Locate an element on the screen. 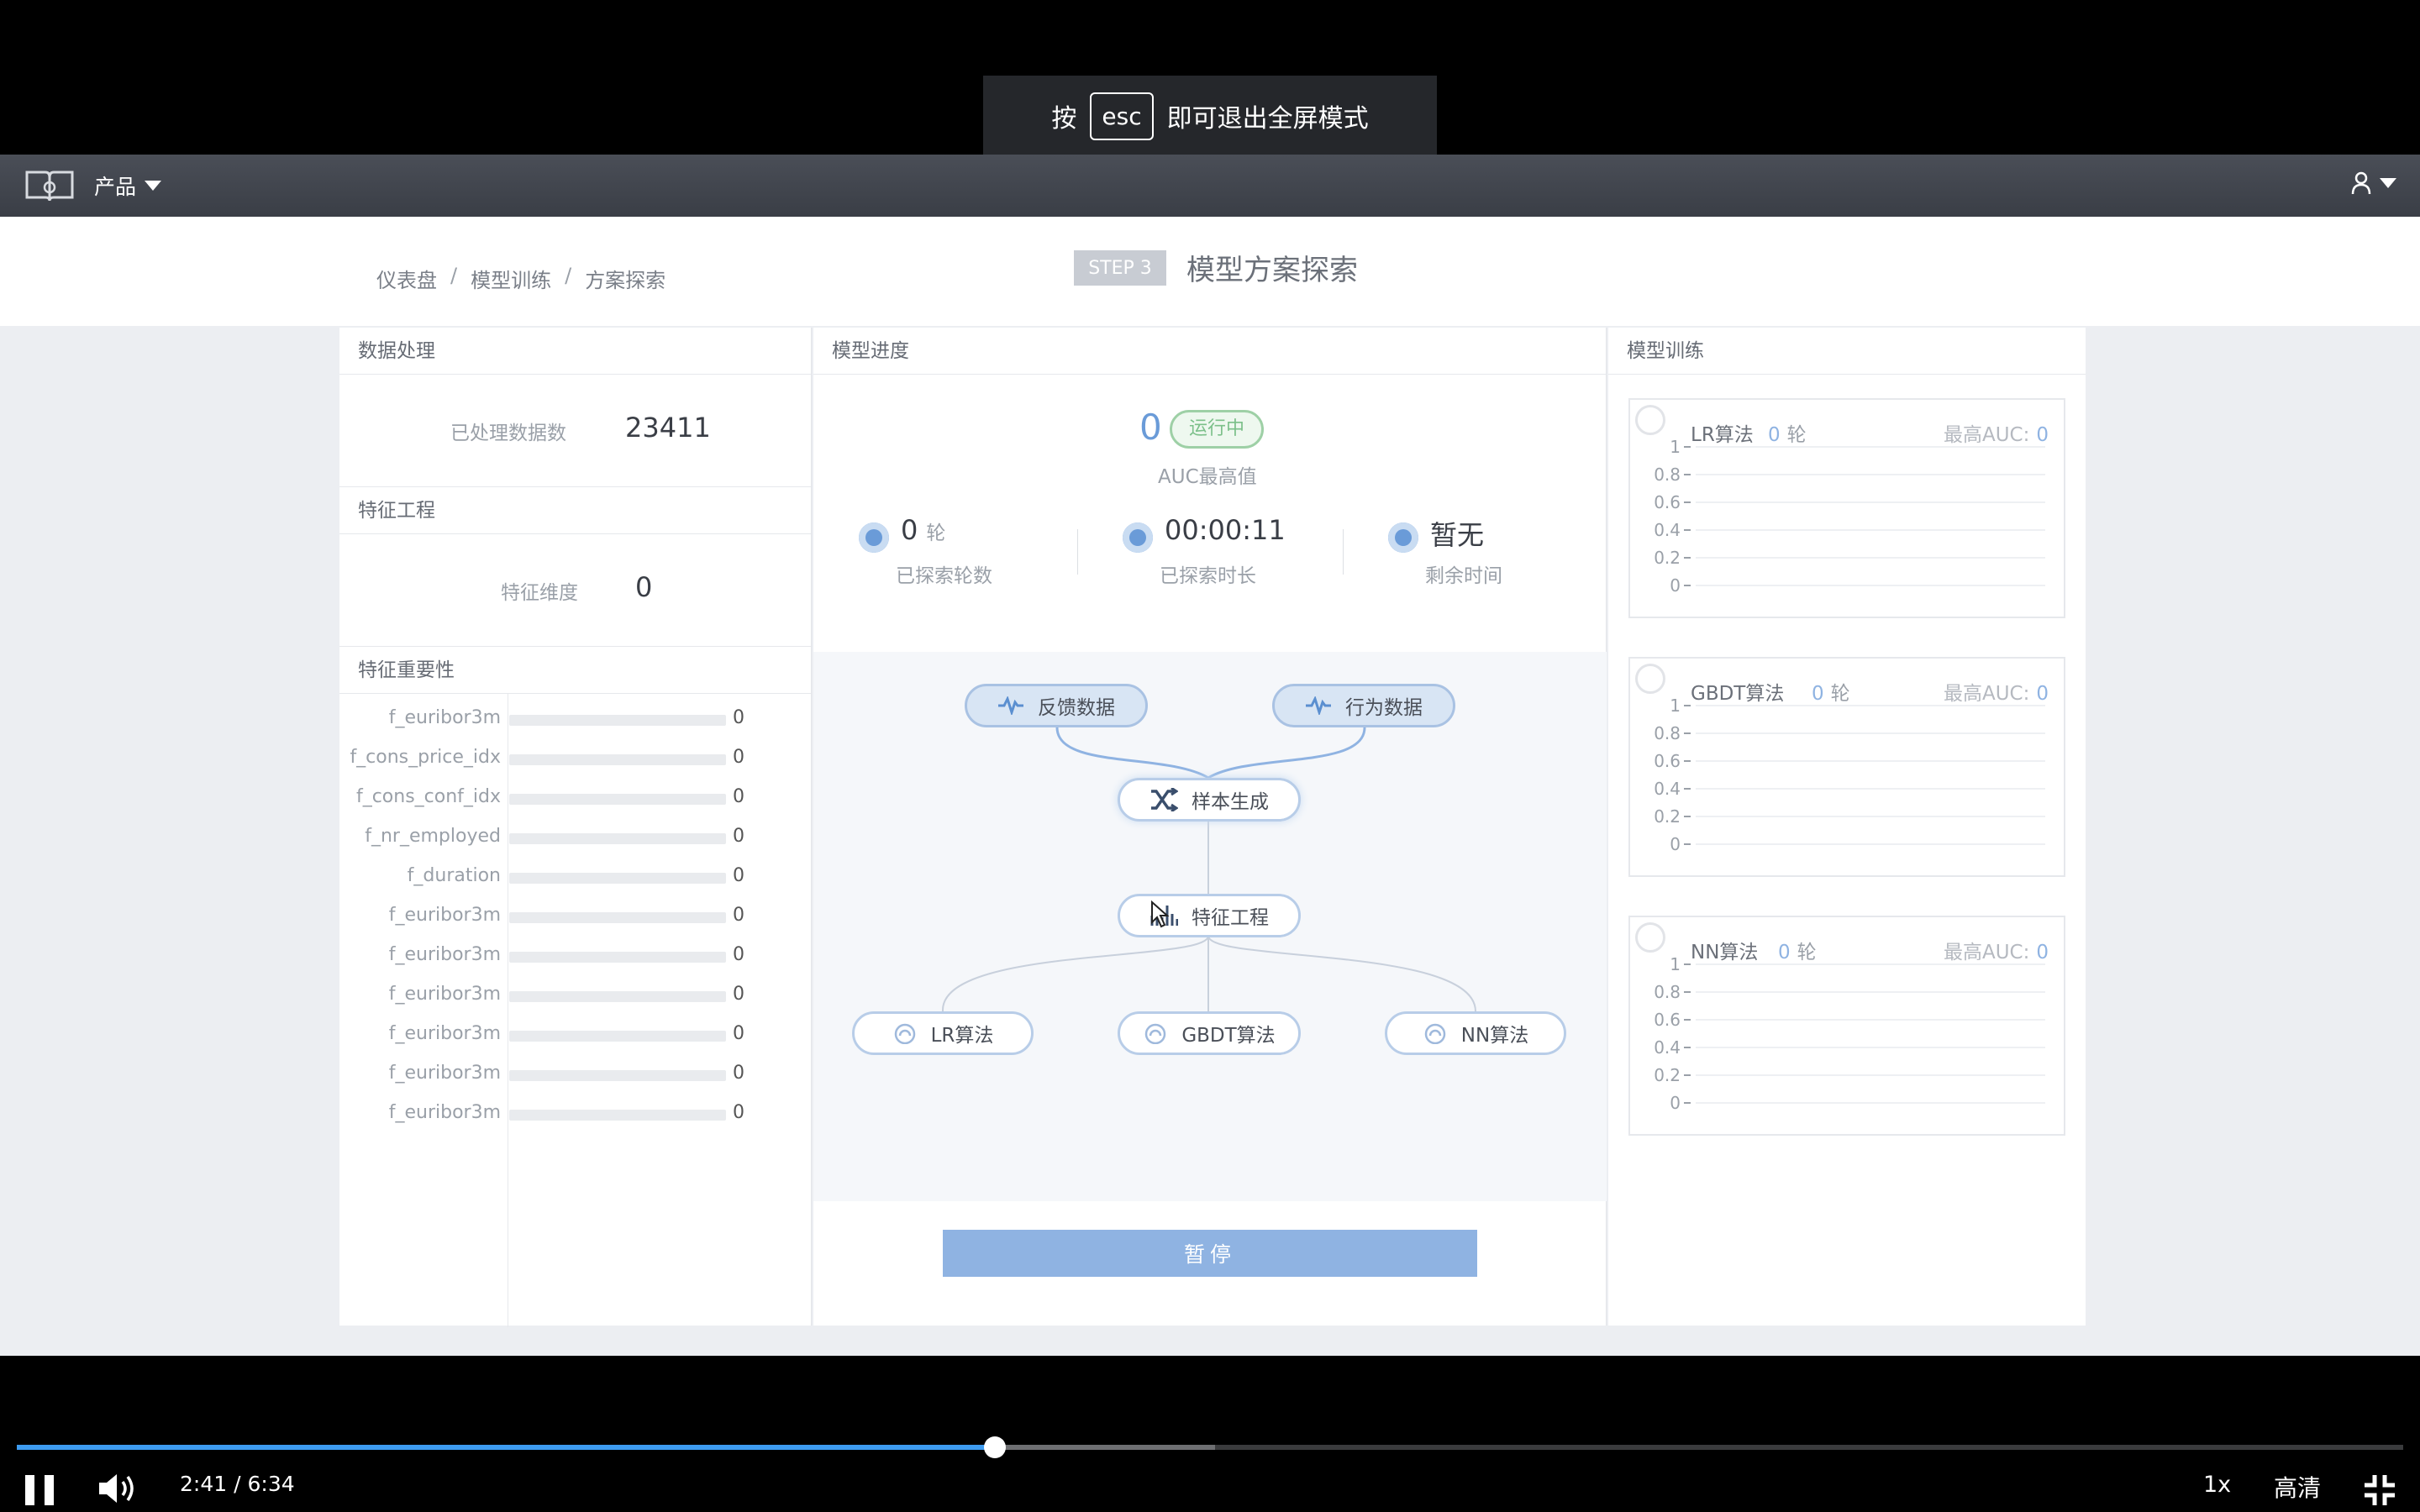 Image resolution: width=2420 pixels, height=1512 pixels. logo-icon is located at coordinates (50, 185).